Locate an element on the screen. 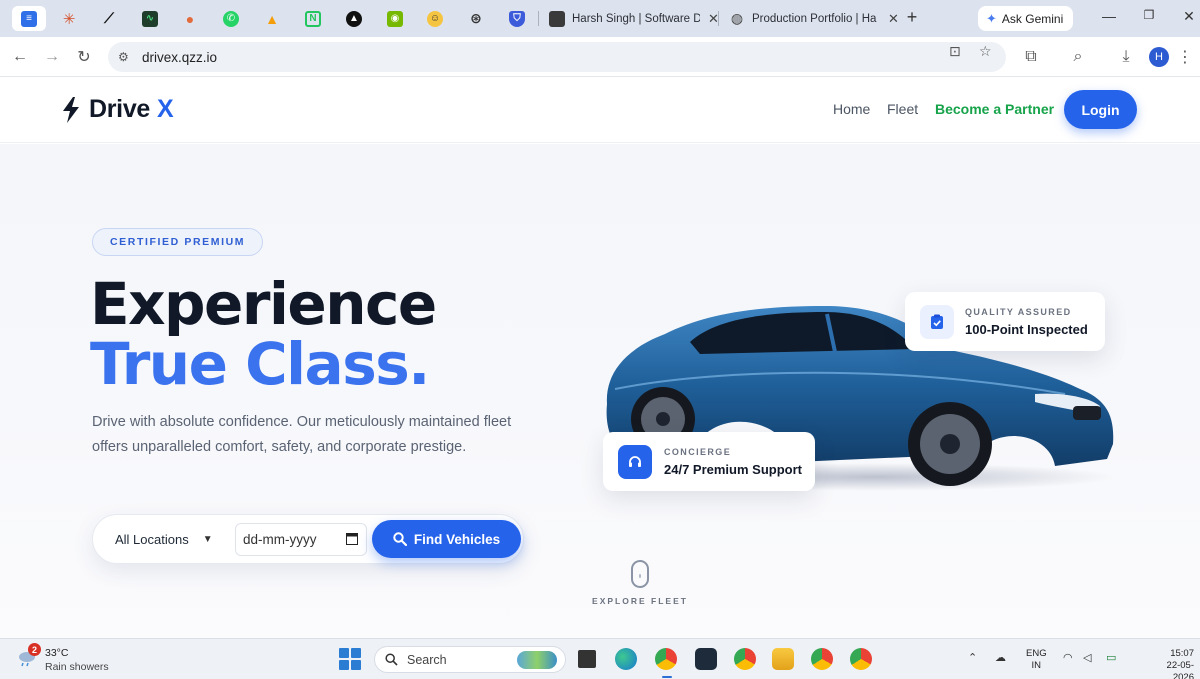 The image size is (1200, 679). chrome-profile-icon is located at coordinates (745, 659).